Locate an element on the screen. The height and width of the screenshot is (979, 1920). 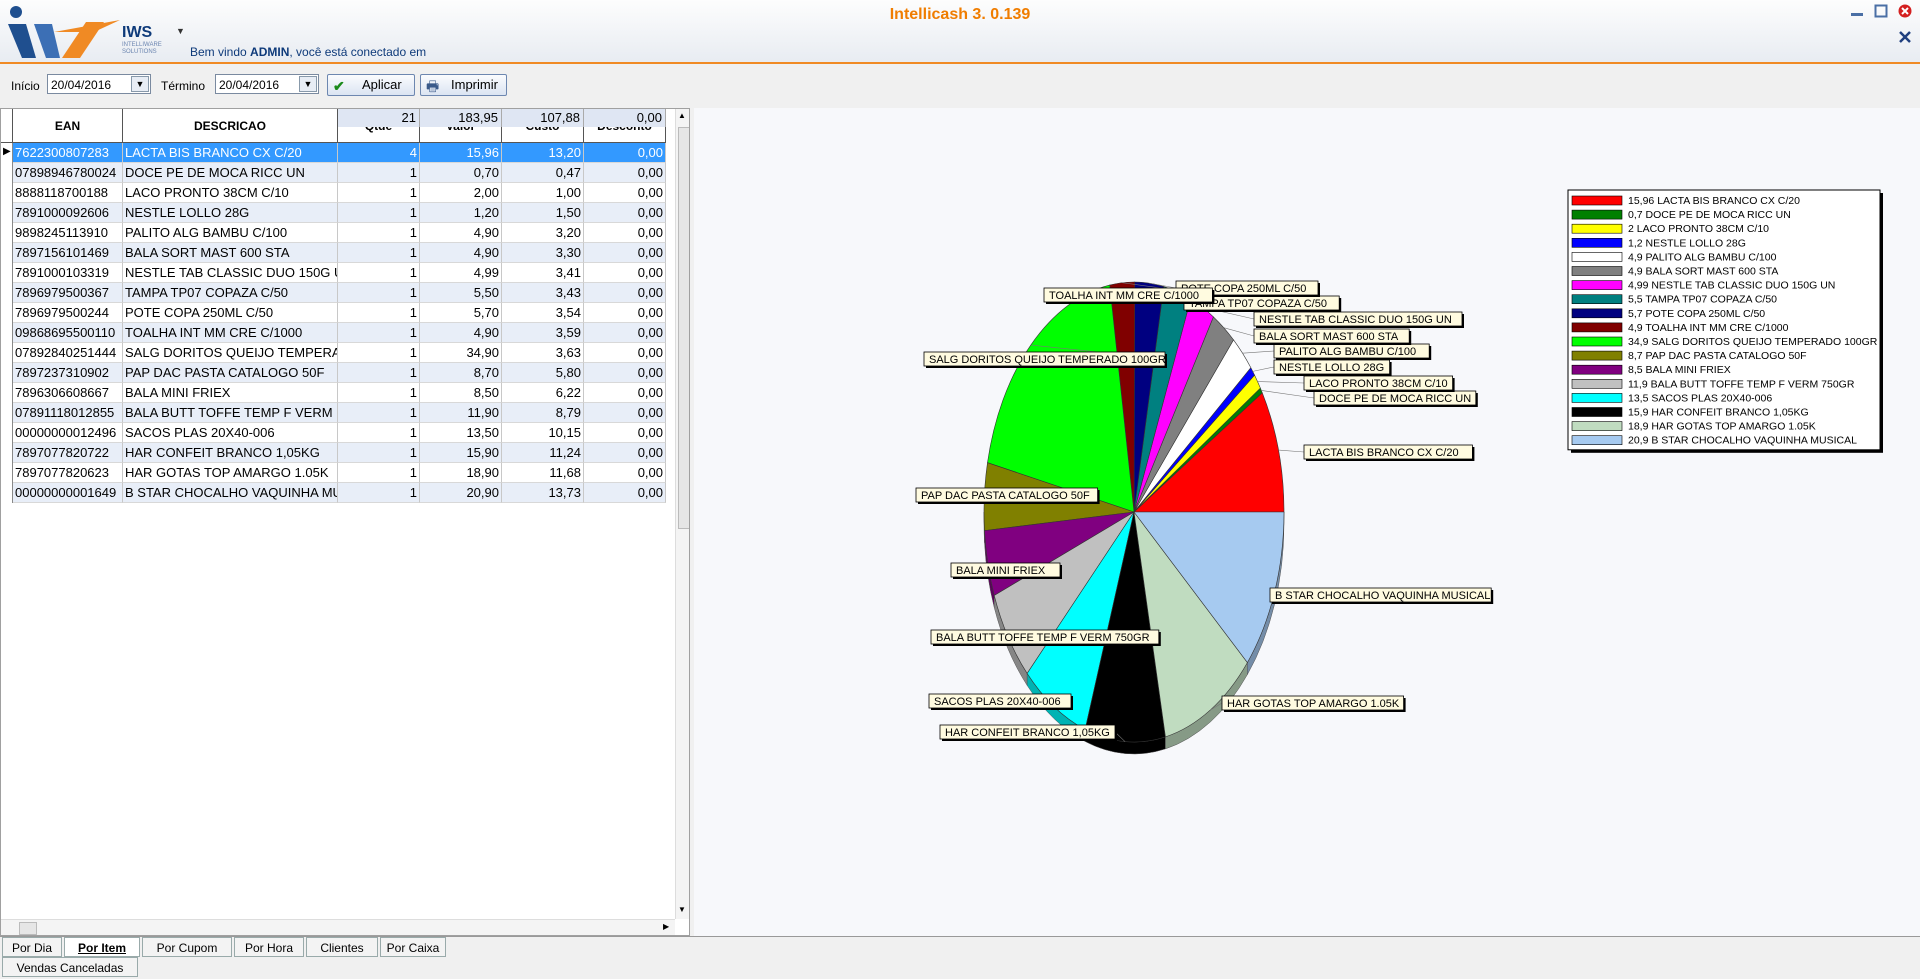
tab-por-hora: Por Hora is located at coordinates (269, 947).